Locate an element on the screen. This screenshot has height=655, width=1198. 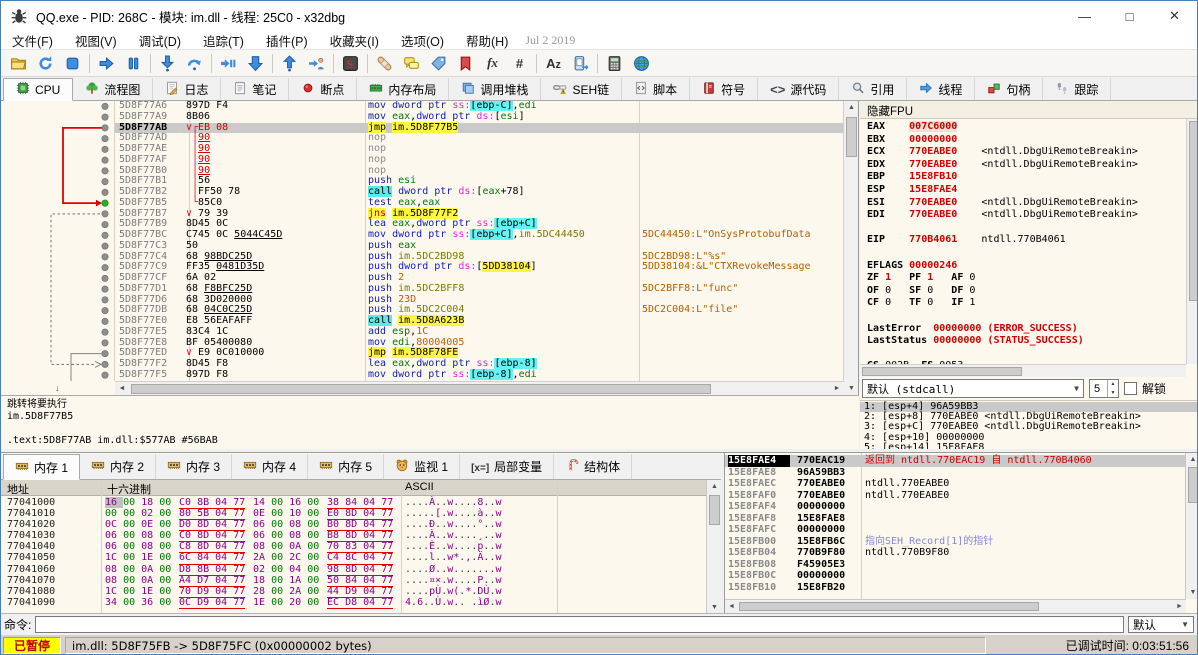
stack-hscrollbar: ◄ ► is located at coordinates (955, 606).